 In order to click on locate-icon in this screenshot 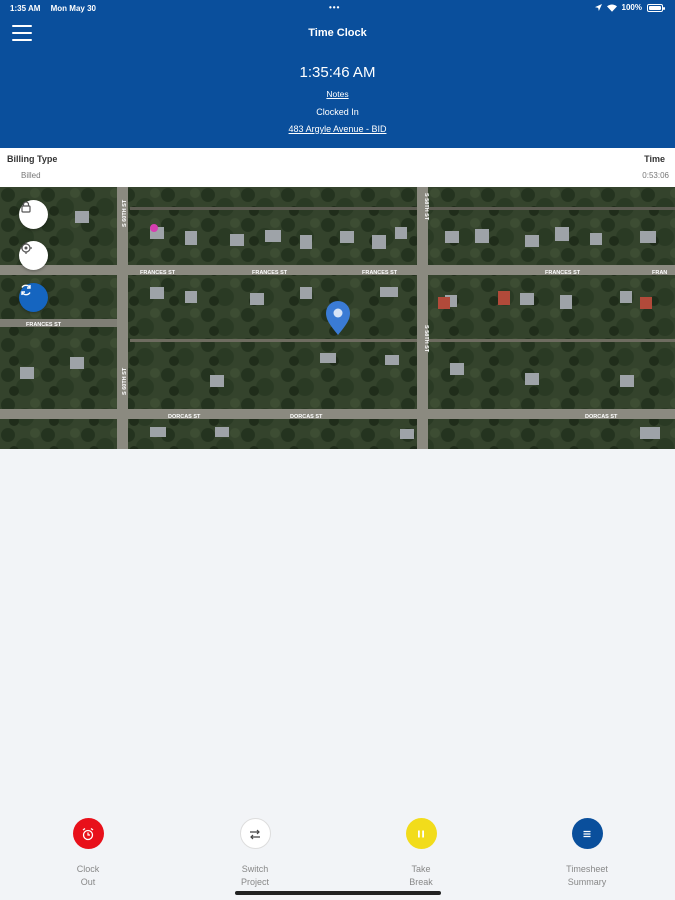, I will do `click(26, 248)`.